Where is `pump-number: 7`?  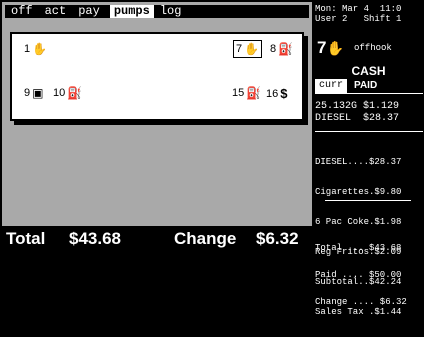
pump-number: 7 is located at coordinates (239, 49).